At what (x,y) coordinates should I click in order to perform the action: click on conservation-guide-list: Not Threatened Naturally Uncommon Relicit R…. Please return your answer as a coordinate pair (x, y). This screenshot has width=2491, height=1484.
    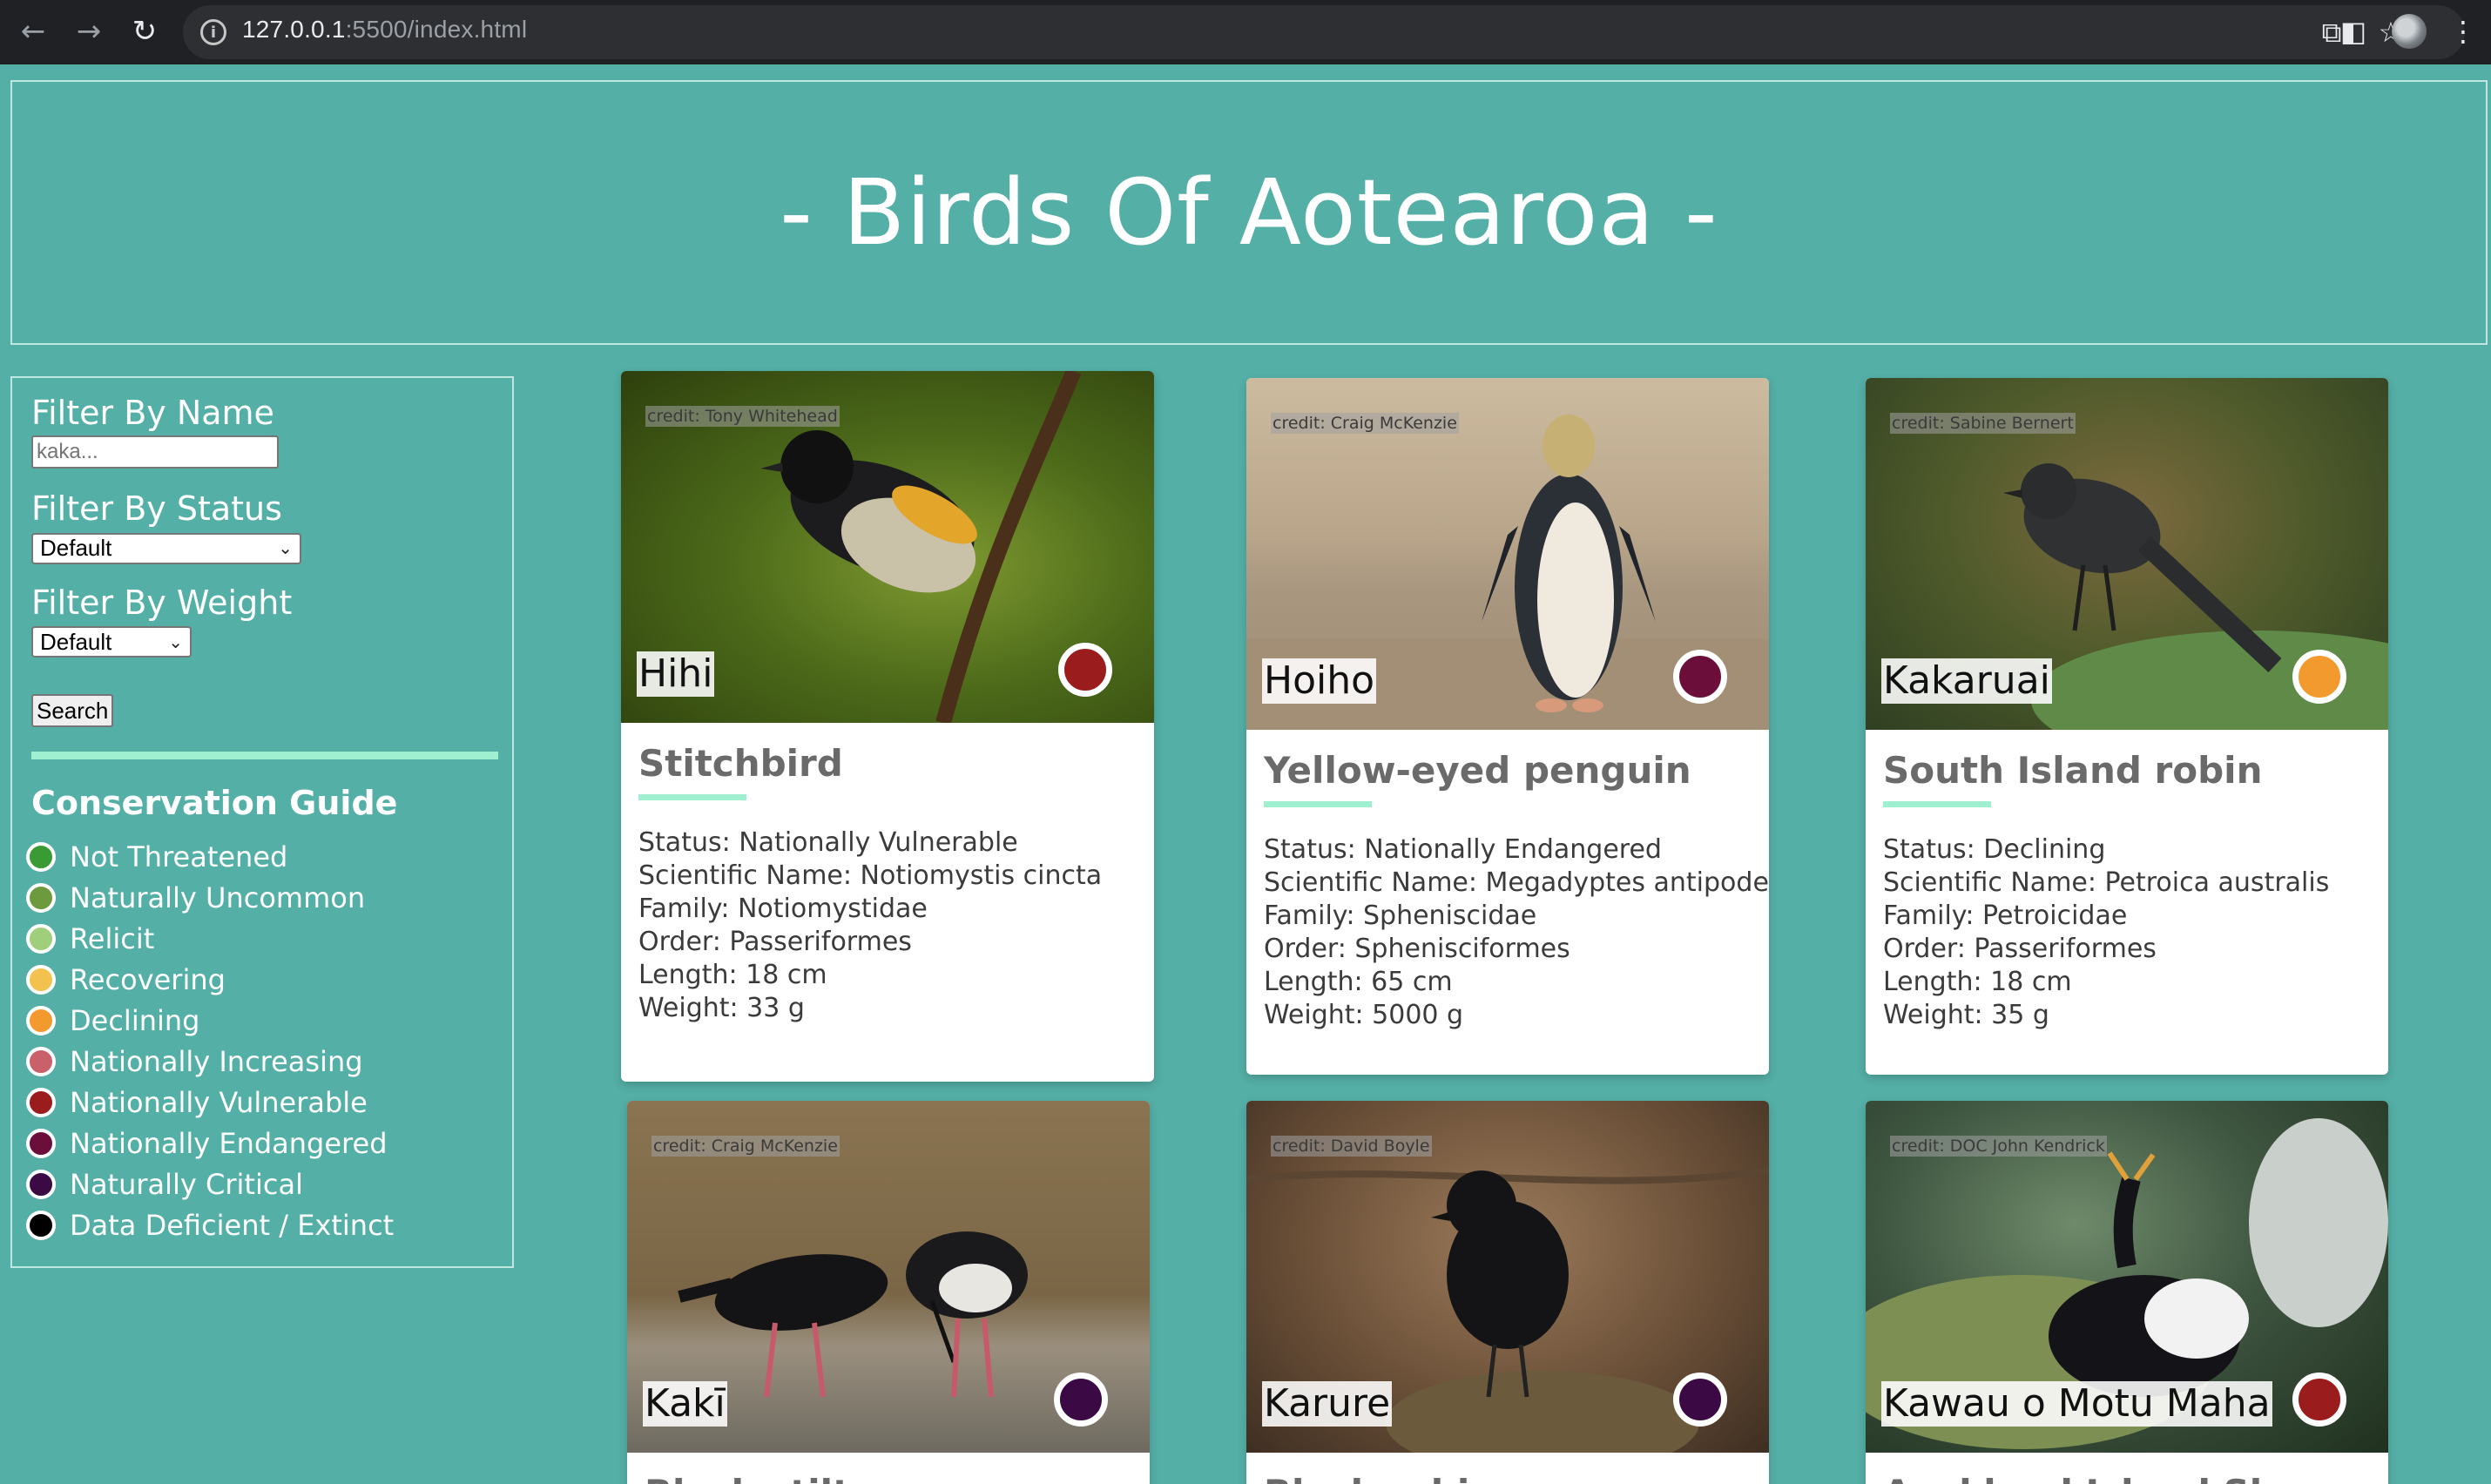
    Looking at the image, I should click on (259, 1040).